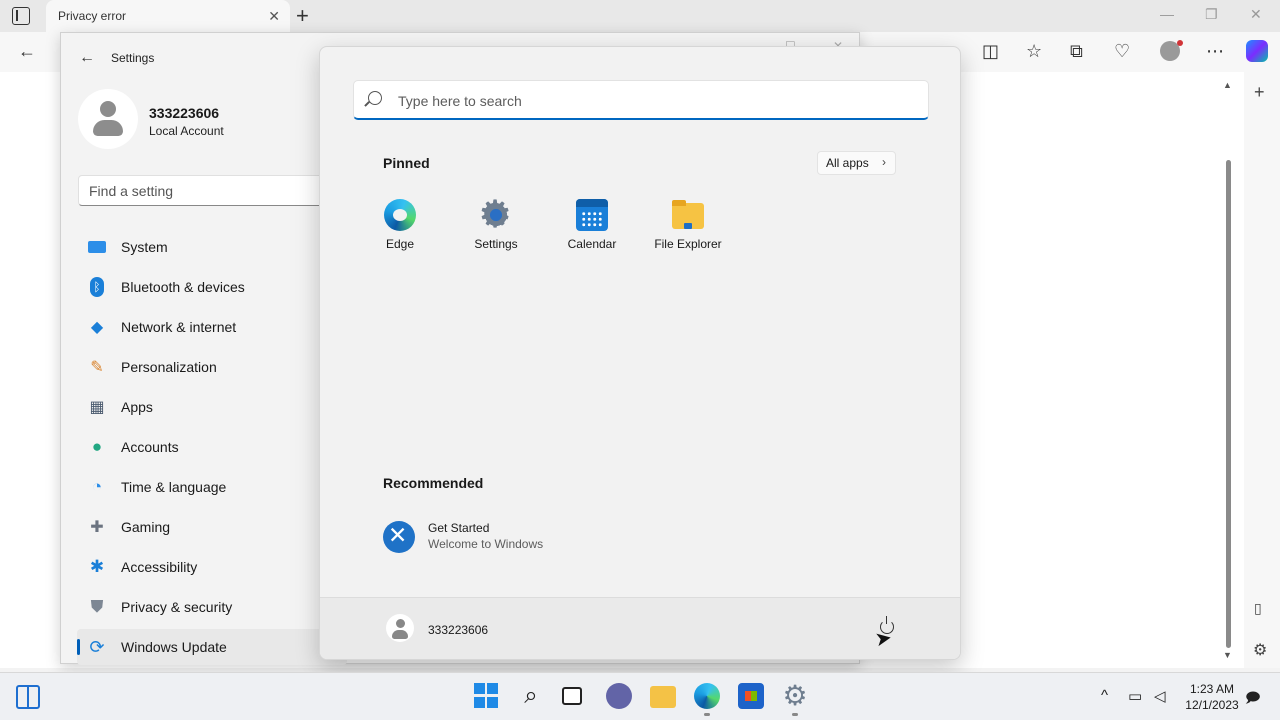  I want to click on sidebar-panel-icon: ▯, so click(1258, 608).